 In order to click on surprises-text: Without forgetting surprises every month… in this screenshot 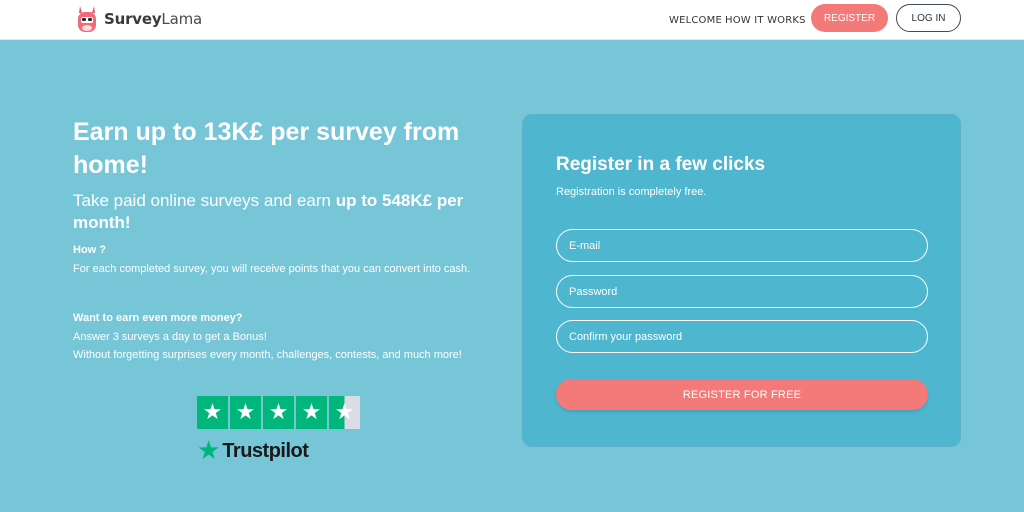, I will do `click(267, 355)`.